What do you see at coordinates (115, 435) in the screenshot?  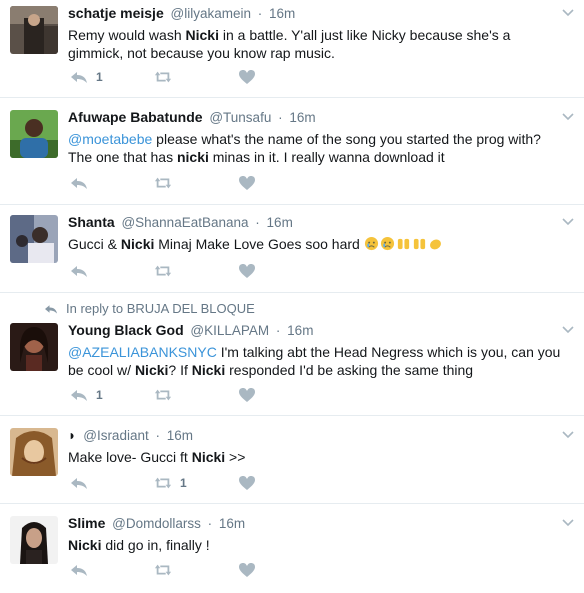 I see `user-handle: @Isradiant` at bounding box center [115, 435].